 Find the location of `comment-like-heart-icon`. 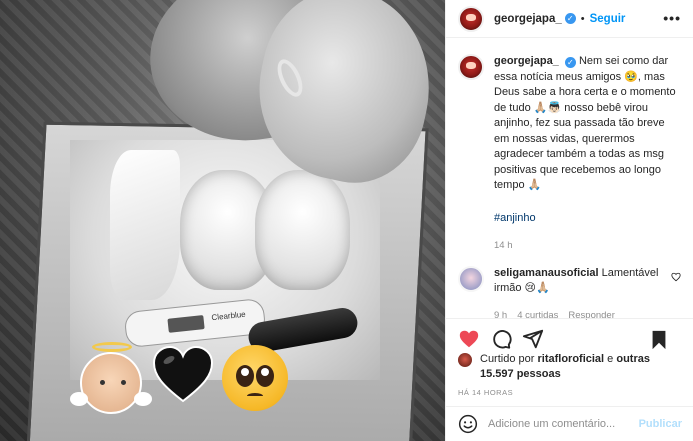

comment-like-heart-icon is located at coordinates (676, 277).